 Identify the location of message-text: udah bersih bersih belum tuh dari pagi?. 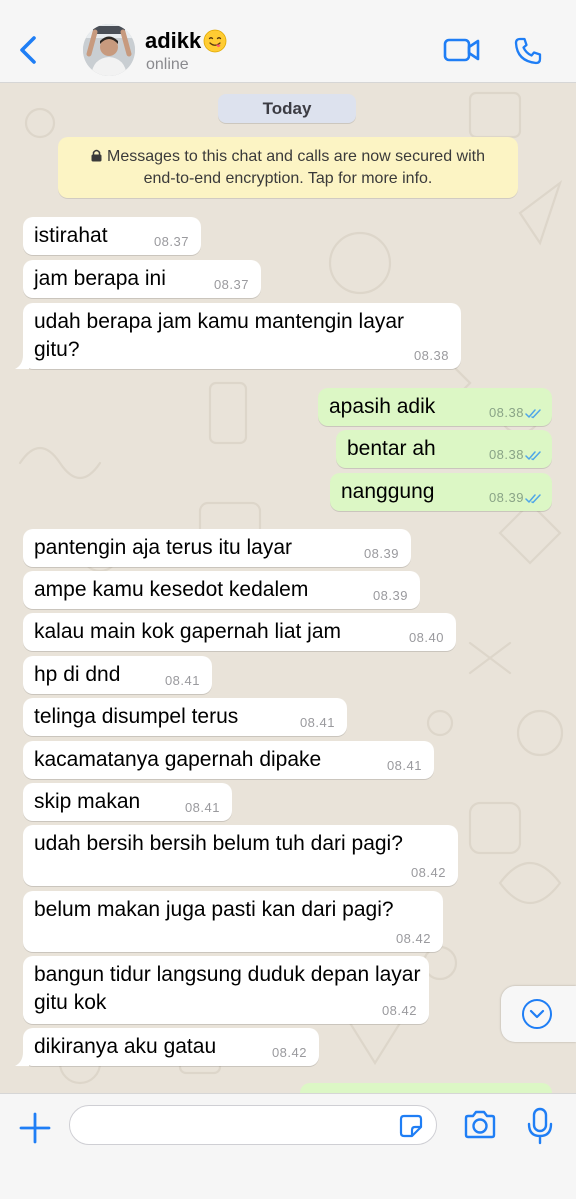
(218, 843).